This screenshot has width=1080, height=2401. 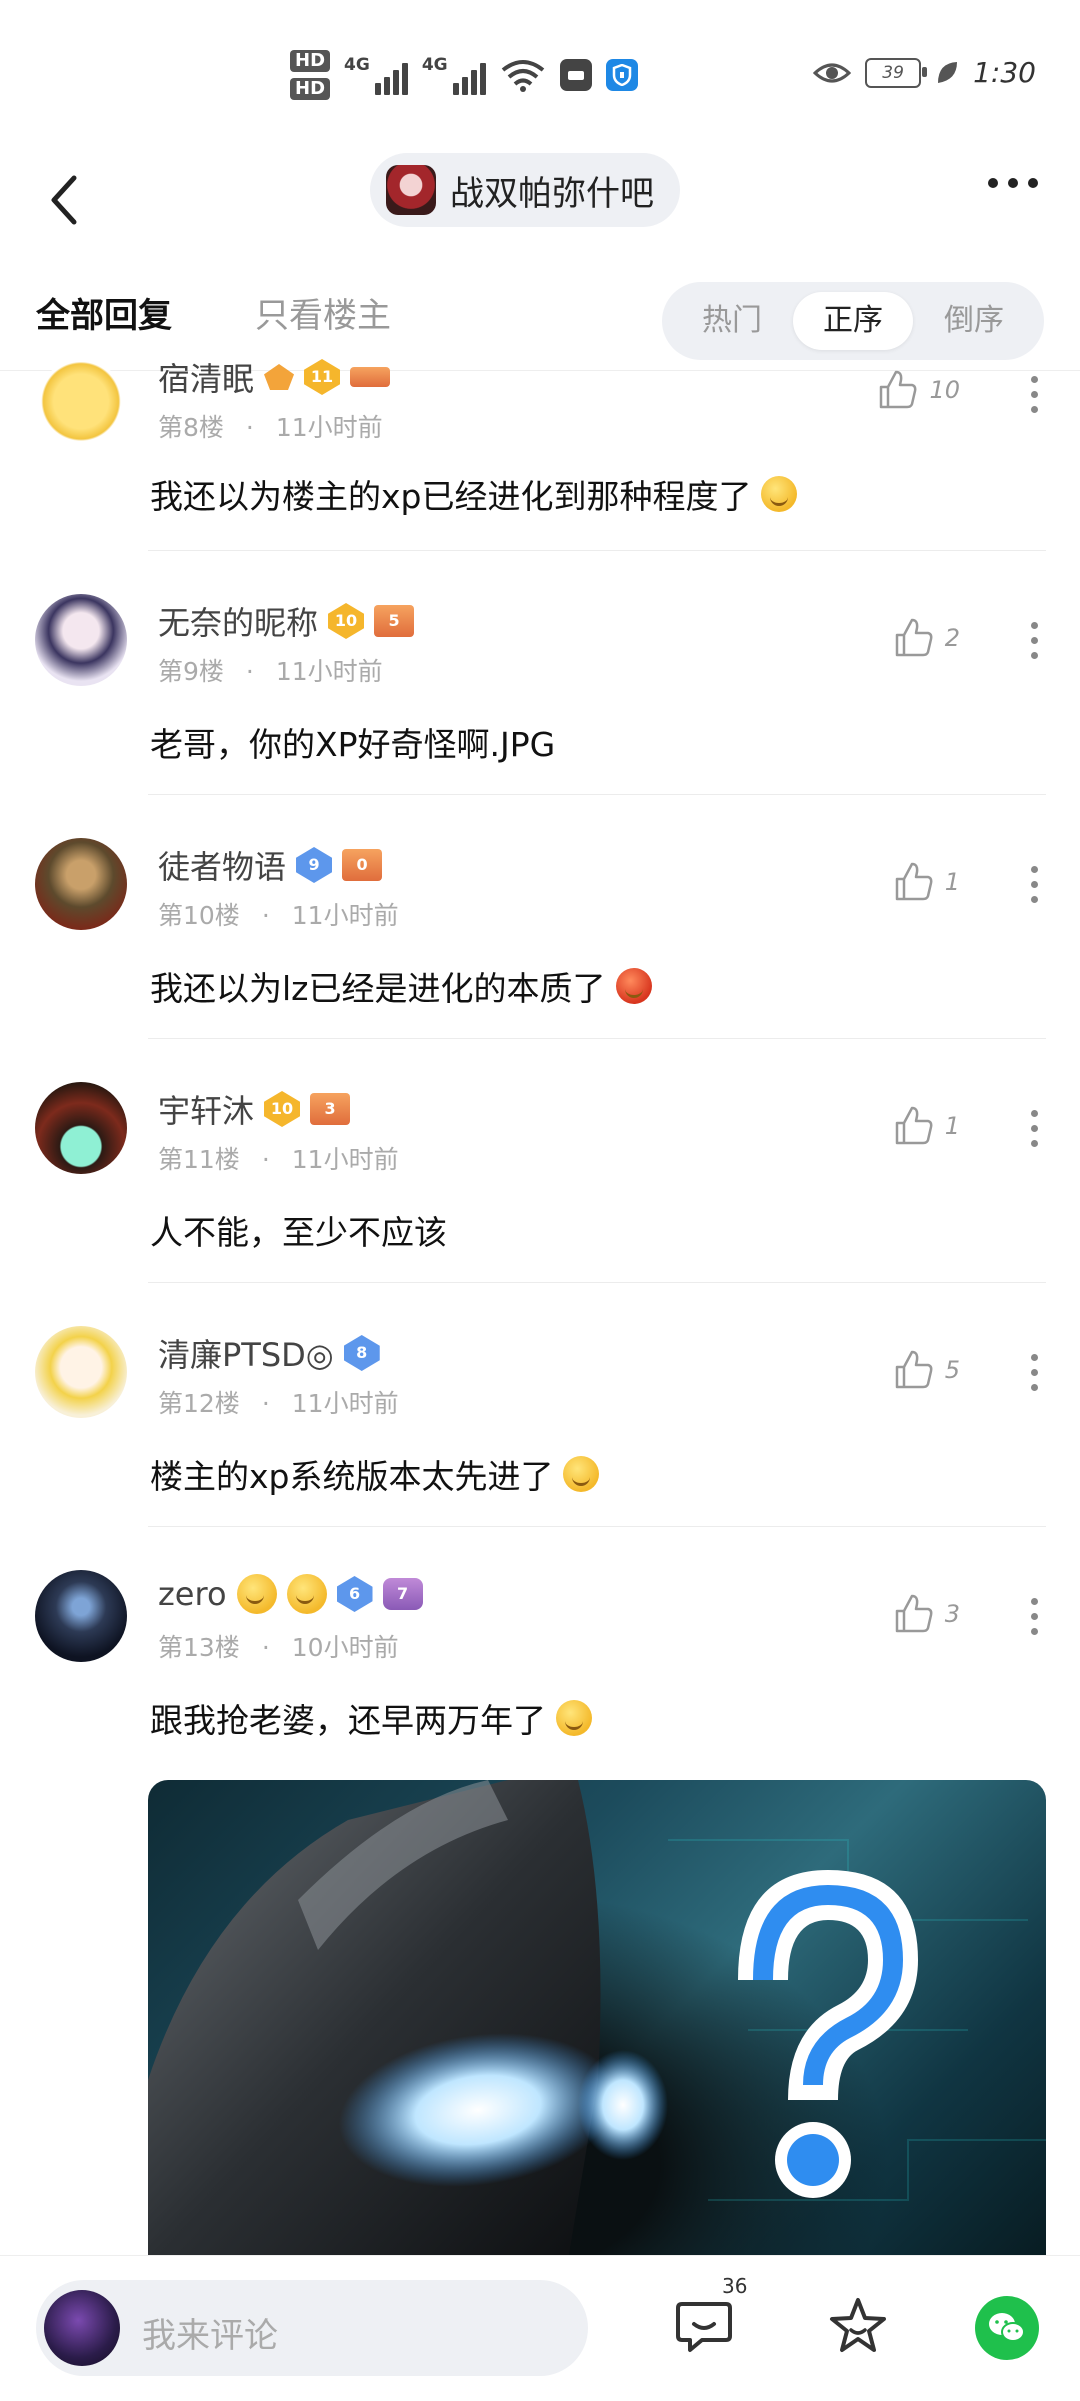 What do you see at coordinates (858, 2326) in the screenshot?
I see `star-favorite-icon` at bounding box center [858, 2326].